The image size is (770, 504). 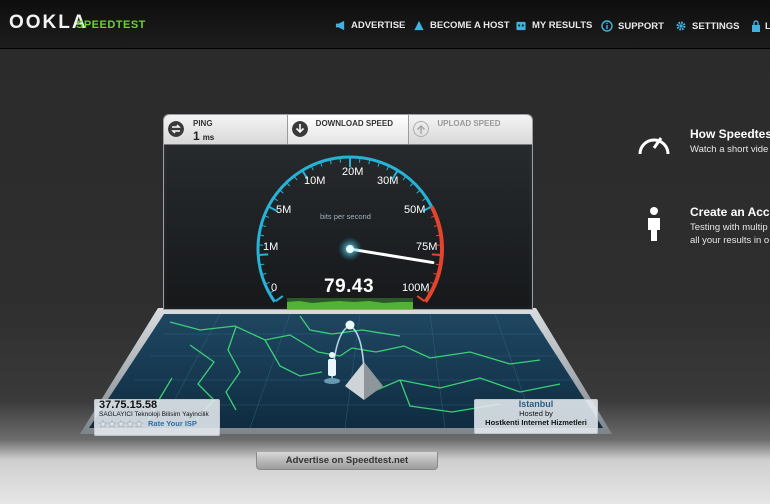 I want to click on tick-0: 0, so click(x=274, y=288).